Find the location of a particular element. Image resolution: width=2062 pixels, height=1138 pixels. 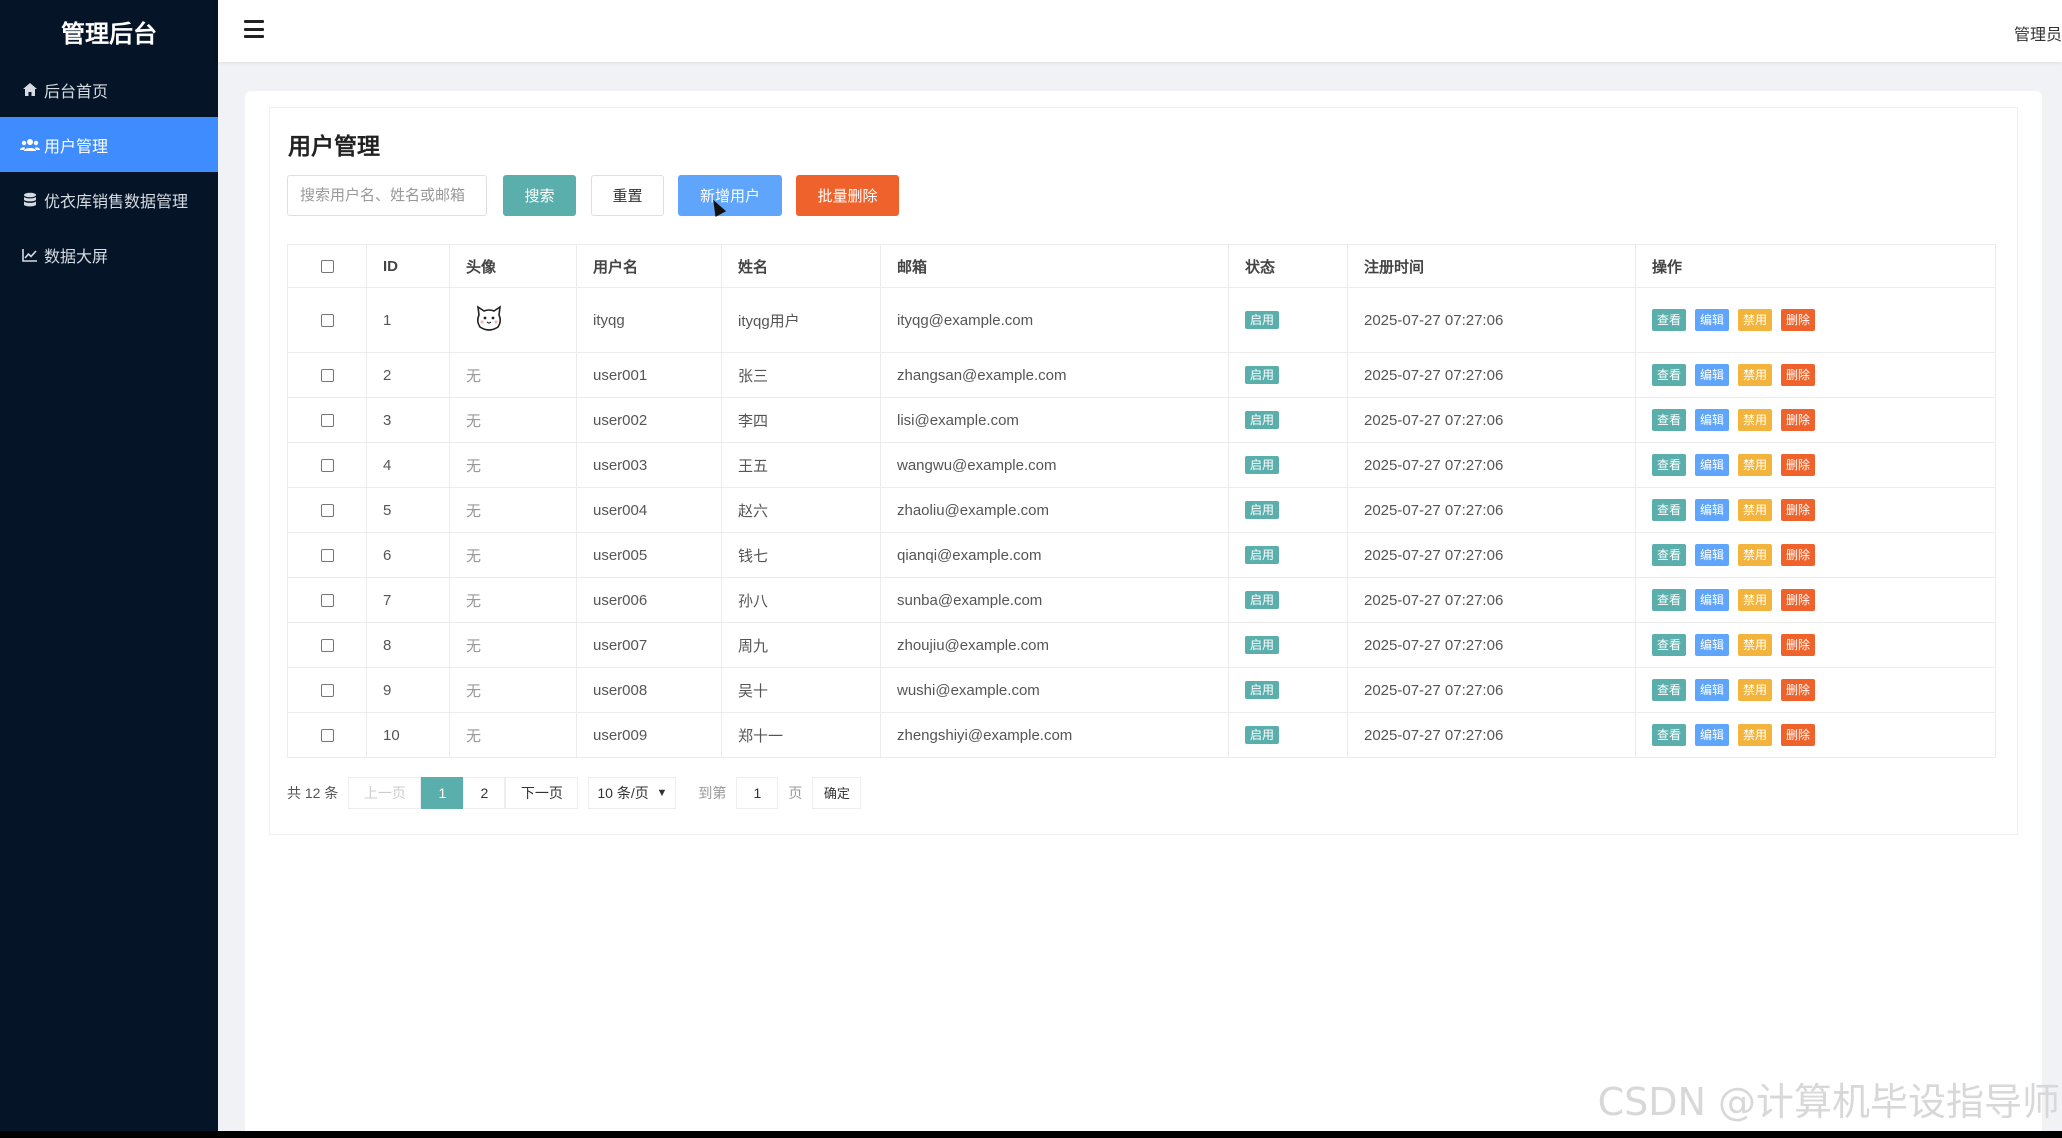

column-header-email: 邮箱 is located at coordinates (1054, 266).